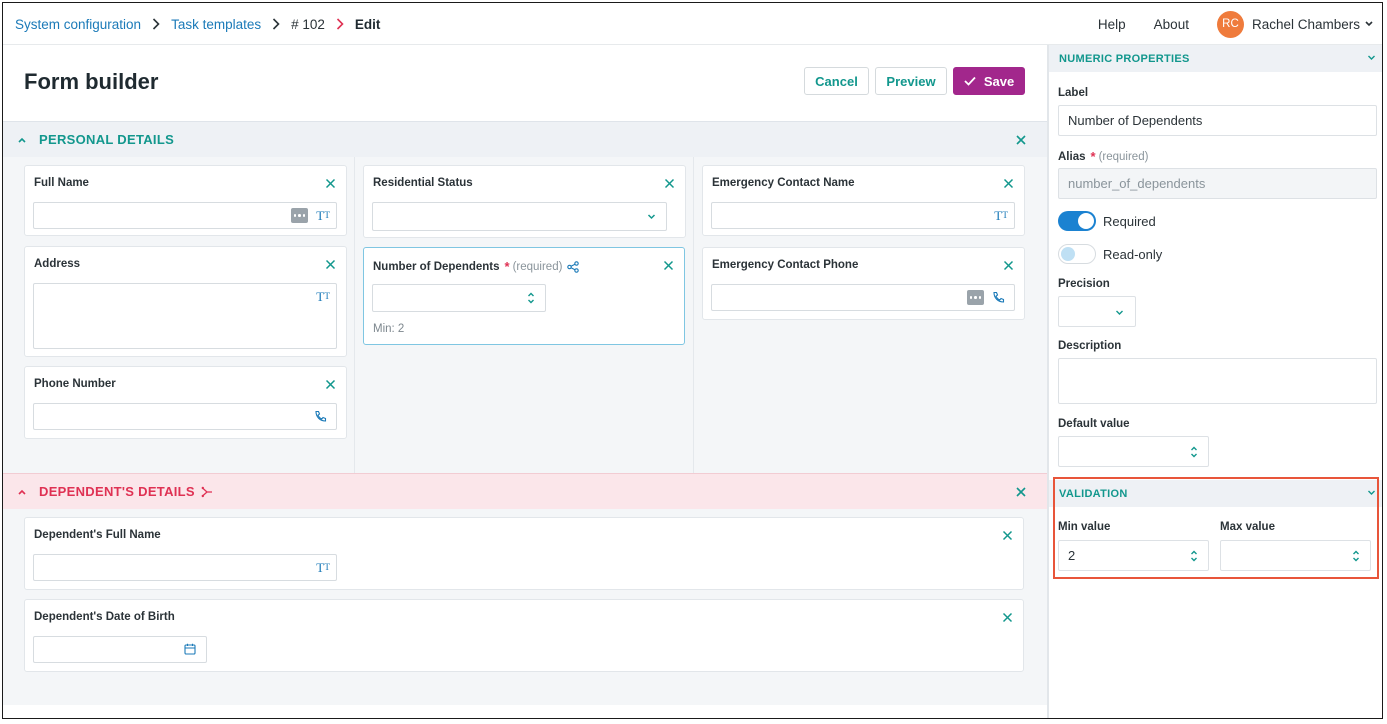 This screenshot has width=1387, height=724. What do you see at coordinates (1135, 120) in the screenshot?
I see `label-input-value: Number of Dependents` at bounding box center [1135, 120].